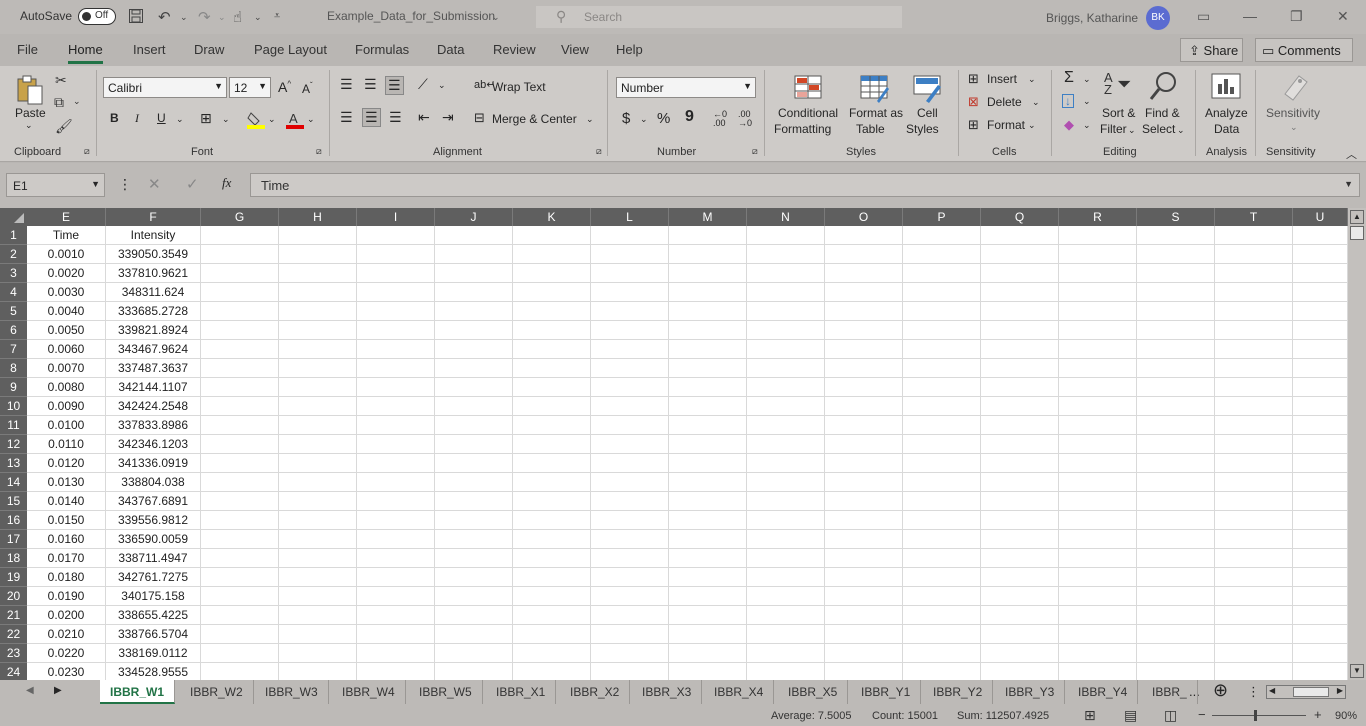 Image resolution: width=1366 pixels, height=726 pixels. Describe the element at coordinates (149, 49) in the screenshot. I see `tab-insert: Insert` at that location.